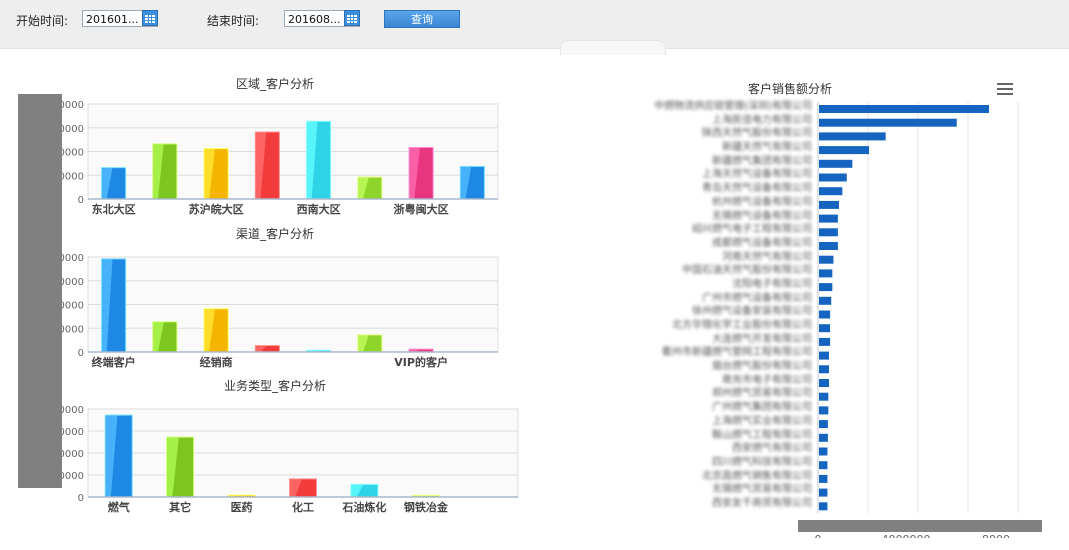  Describe the element at coordinates (1005, 89) in the screenshot. I see `menu-icon` at that location.